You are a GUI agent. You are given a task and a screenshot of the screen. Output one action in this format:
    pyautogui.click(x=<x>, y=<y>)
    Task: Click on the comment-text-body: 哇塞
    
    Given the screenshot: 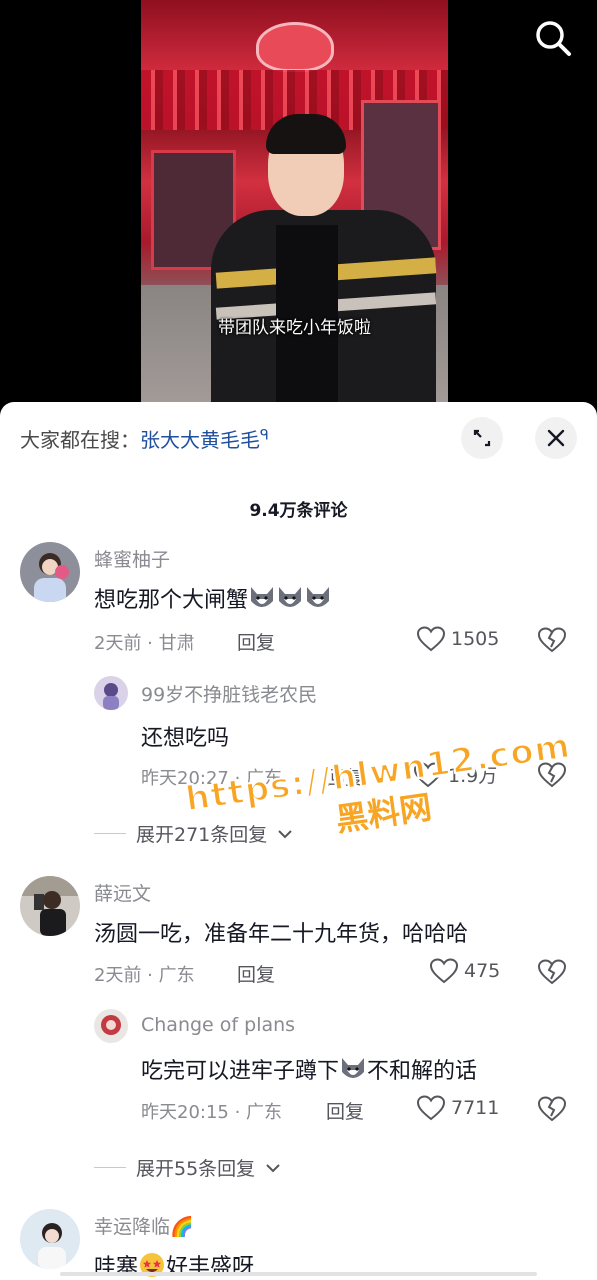 What is the action you would take?
    pyautogui.click(x=116, y=1267)
    